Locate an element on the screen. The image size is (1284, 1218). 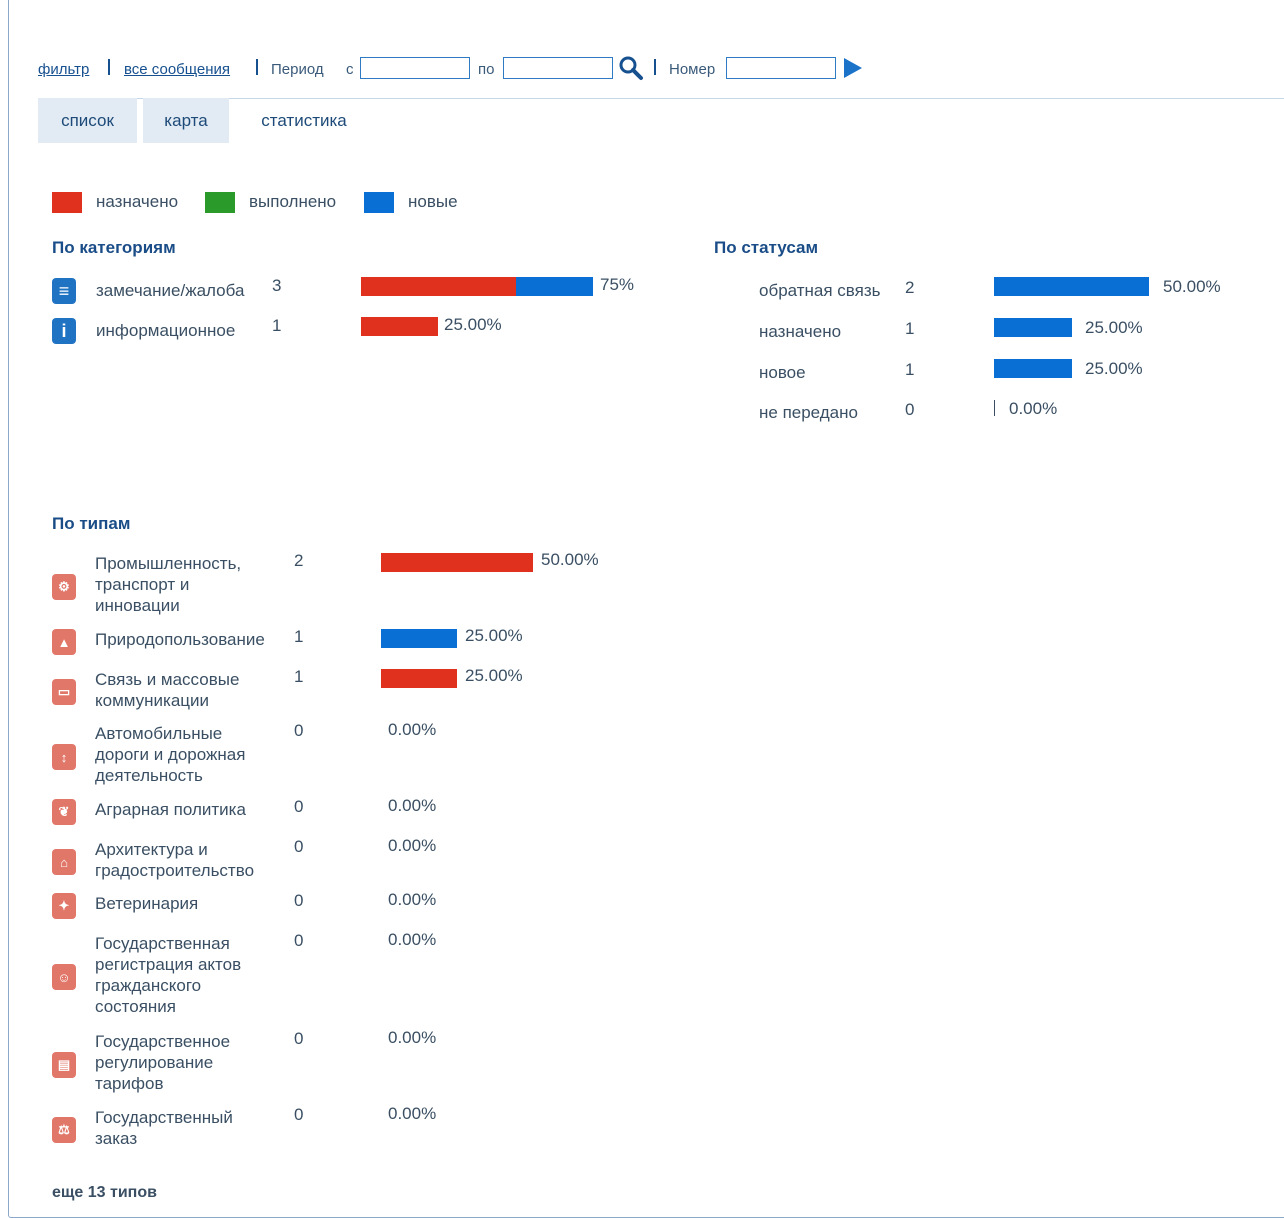
tariff-icon: ▤ is located at coordinates (64, 1065).